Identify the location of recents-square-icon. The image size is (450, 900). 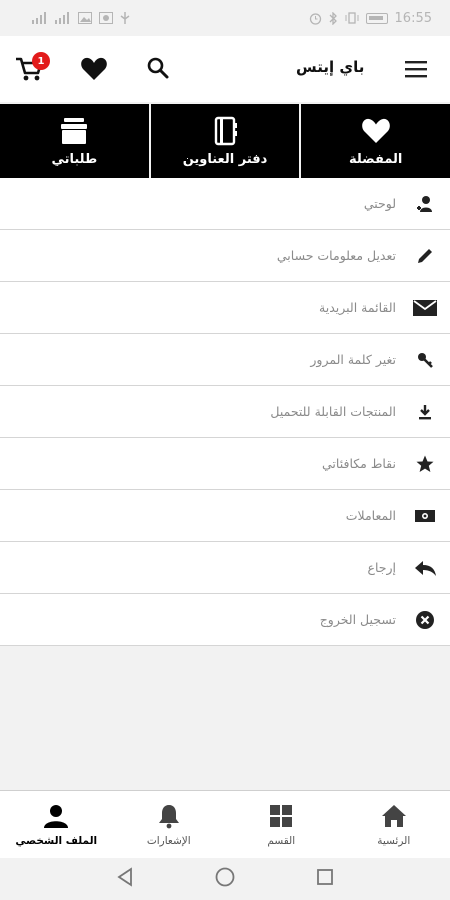
(325, 877).